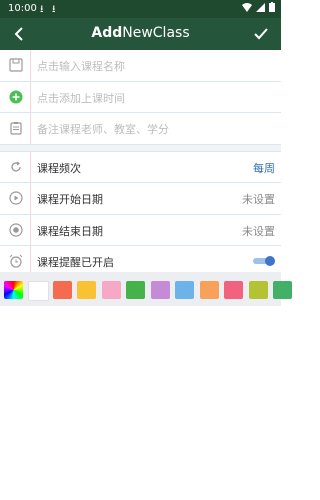 The height and width of the screenshot is (500, 320). What do you see at coordinates (264, 168) in the screenshot?
I see `frequency-value: 每周` at bounding box center [264, 168].